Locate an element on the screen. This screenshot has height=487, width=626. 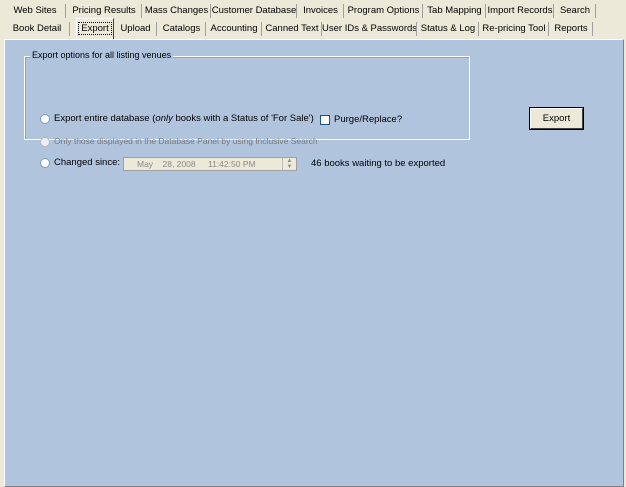
tab-canned-text: Canned Text is located at coordinates (292, 28).